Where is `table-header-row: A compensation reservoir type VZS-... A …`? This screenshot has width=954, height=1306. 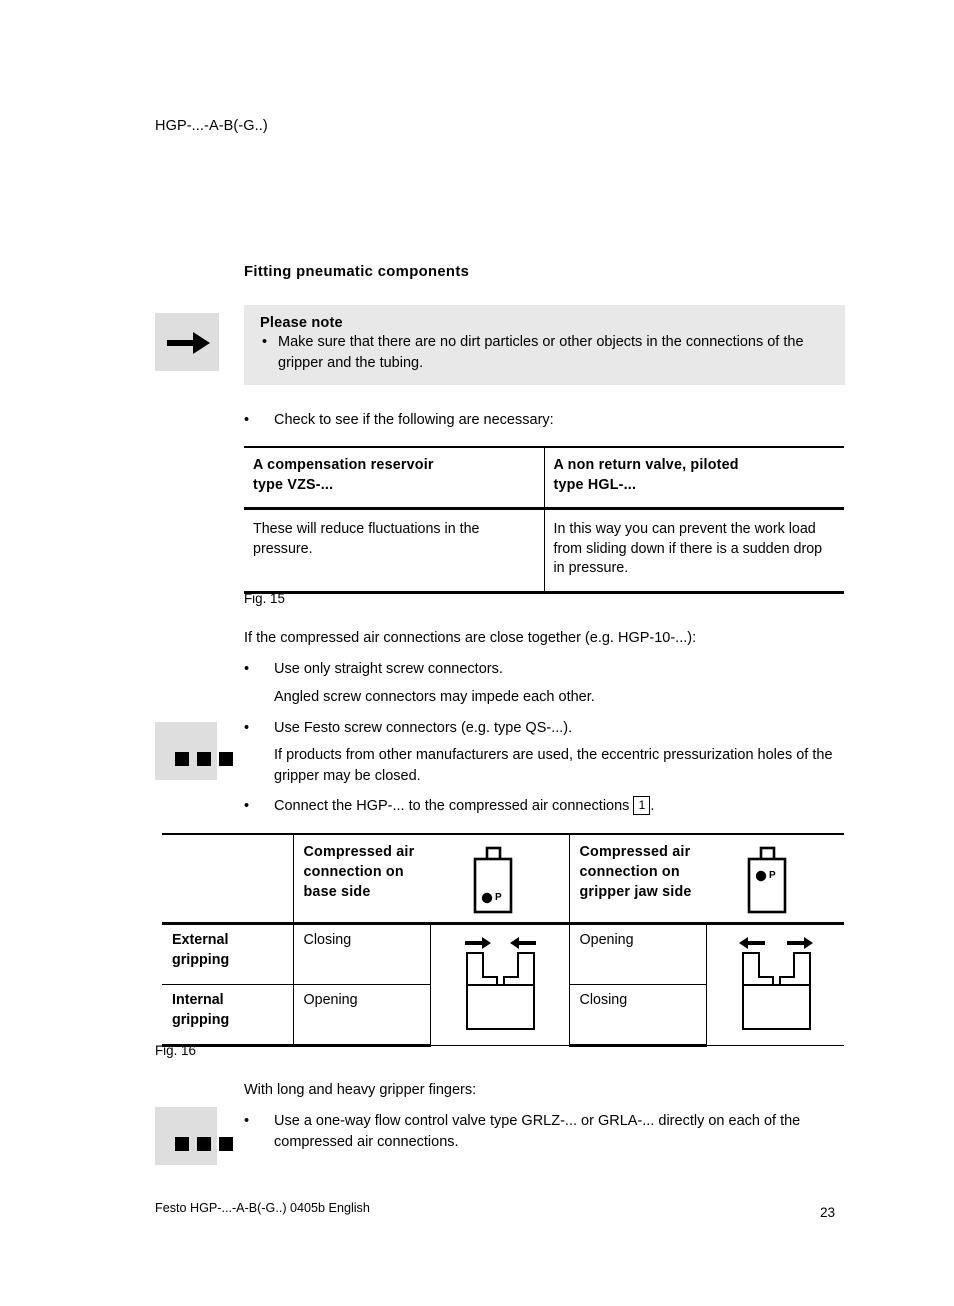 table-header-row: A compensation reservoir type VZS-... A … is located at coordinates (544, 477).